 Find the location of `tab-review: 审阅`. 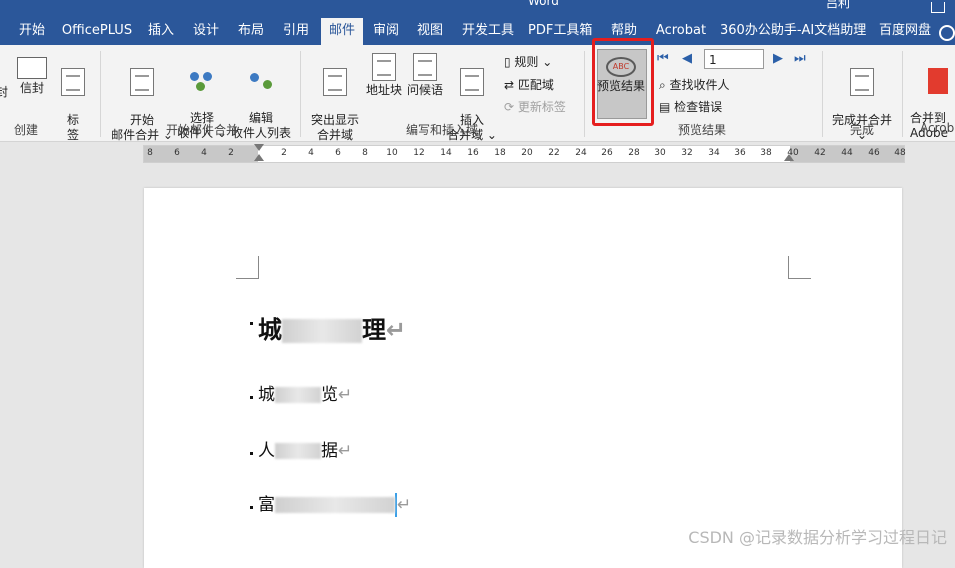

tab-review: 审阅 is located at coordinates (386, 31).